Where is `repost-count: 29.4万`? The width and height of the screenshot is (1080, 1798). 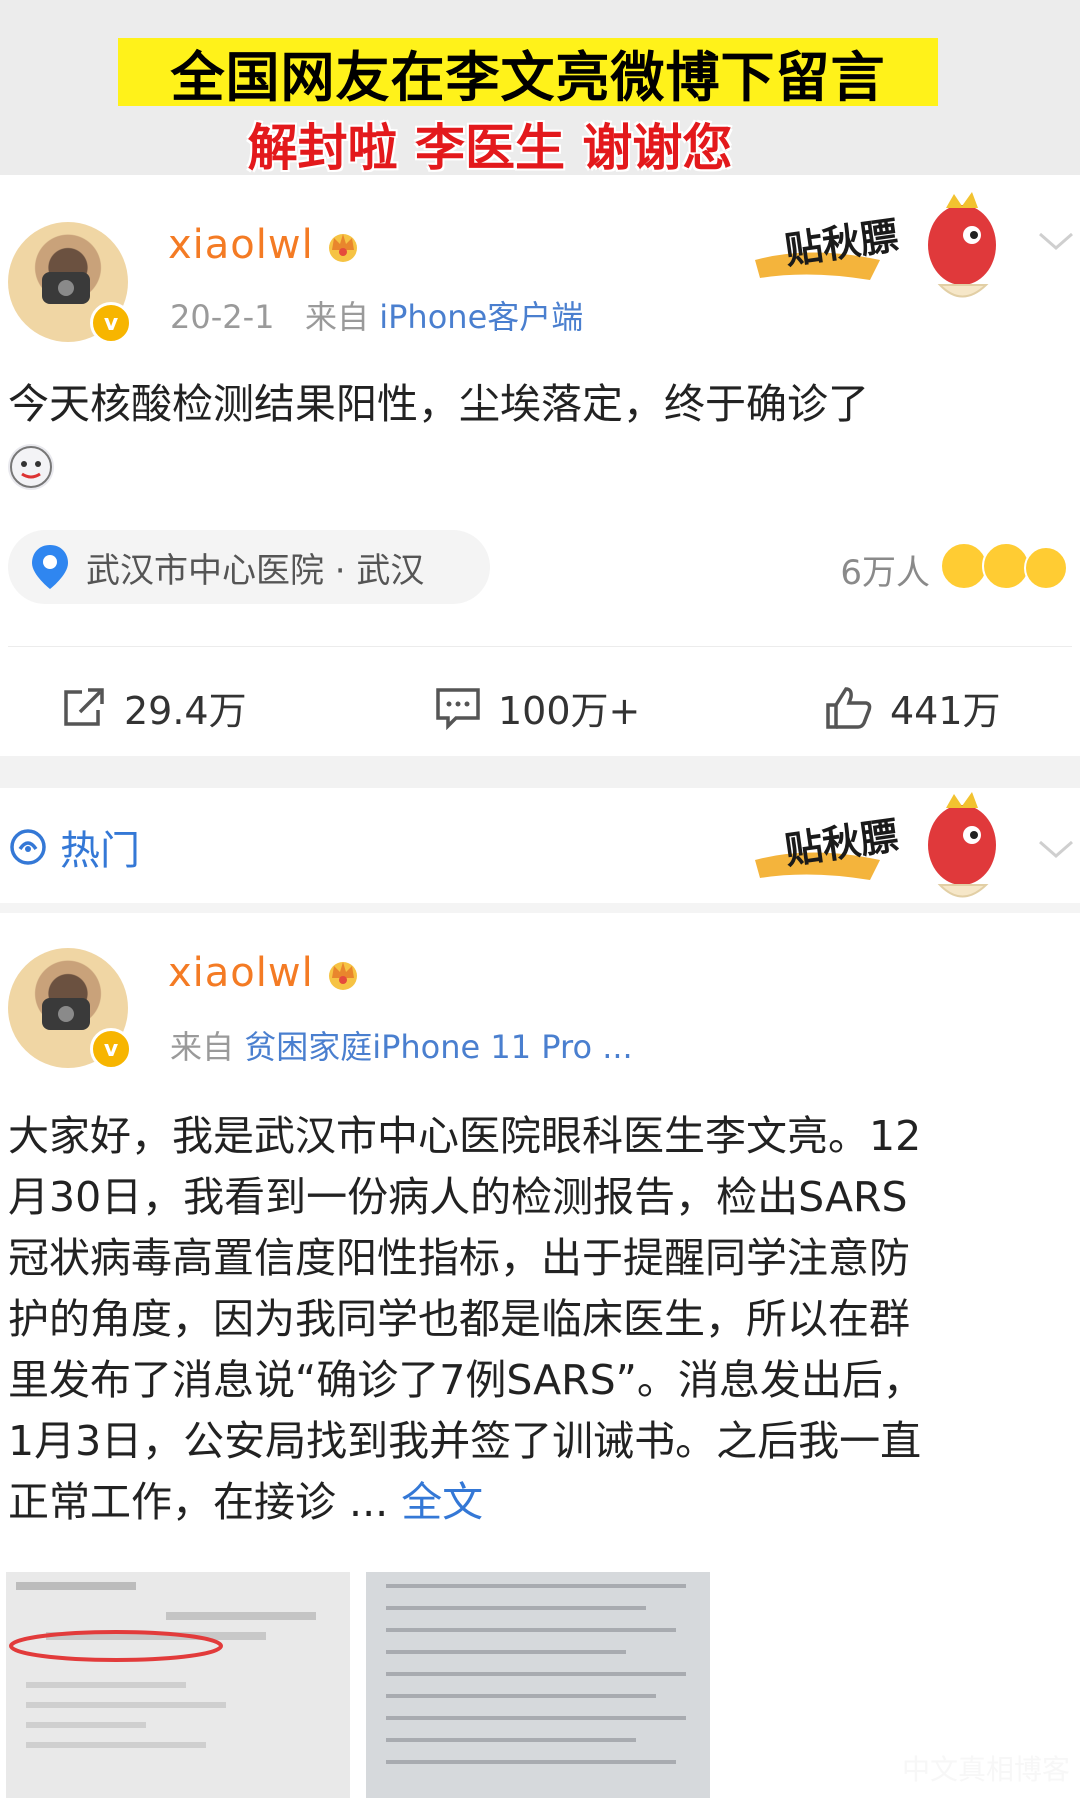 repost-count: 29.4万 is located at coordinates (185, 711).